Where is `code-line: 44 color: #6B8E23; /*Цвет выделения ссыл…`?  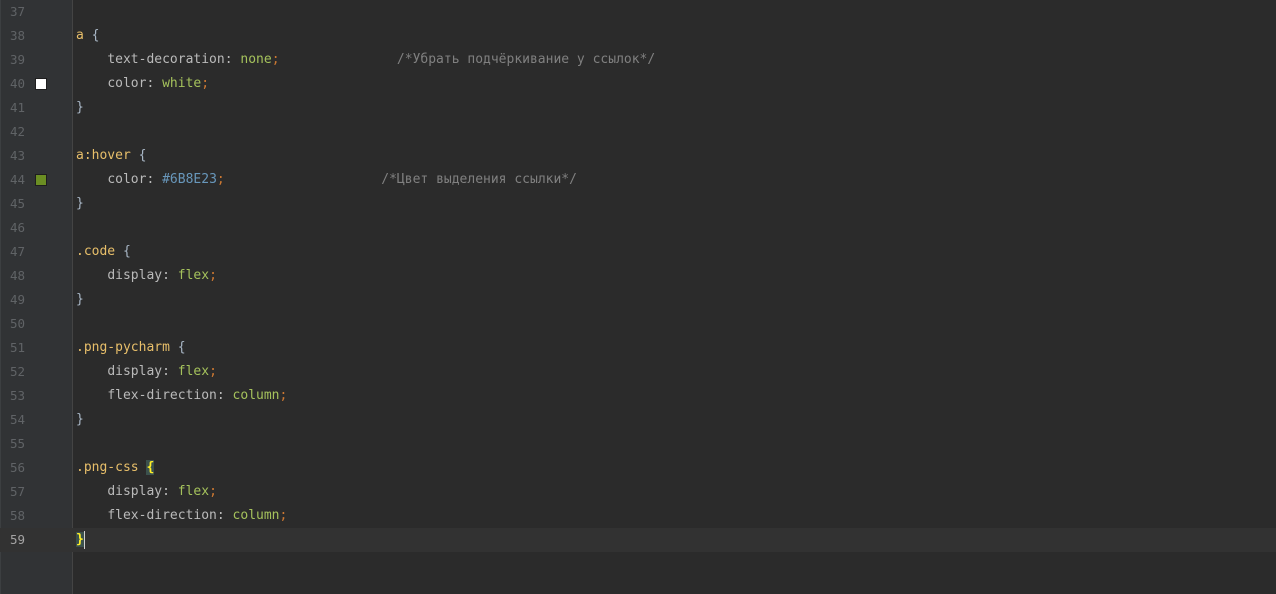 code-line: 44 color: #6B8E23; /*Цвет выделения ссыл… is located at coordinates (638, 180).